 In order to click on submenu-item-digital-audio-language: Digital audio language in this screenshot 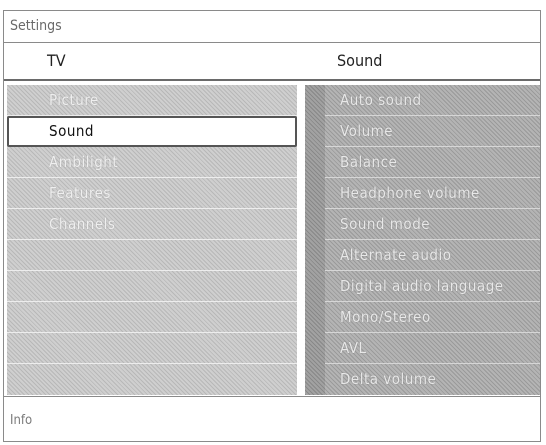, I will do `click(422, 286)`.